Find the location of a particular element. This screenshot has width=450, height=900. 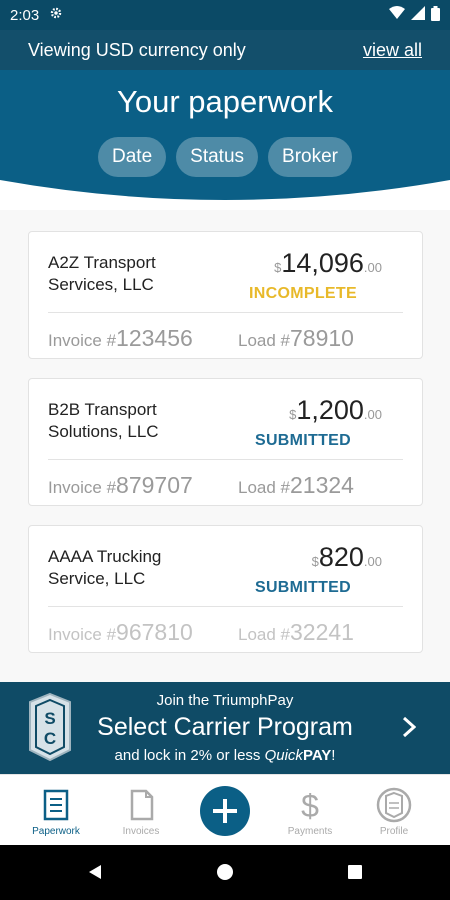

home-icon is located at coordinates (225, 872).